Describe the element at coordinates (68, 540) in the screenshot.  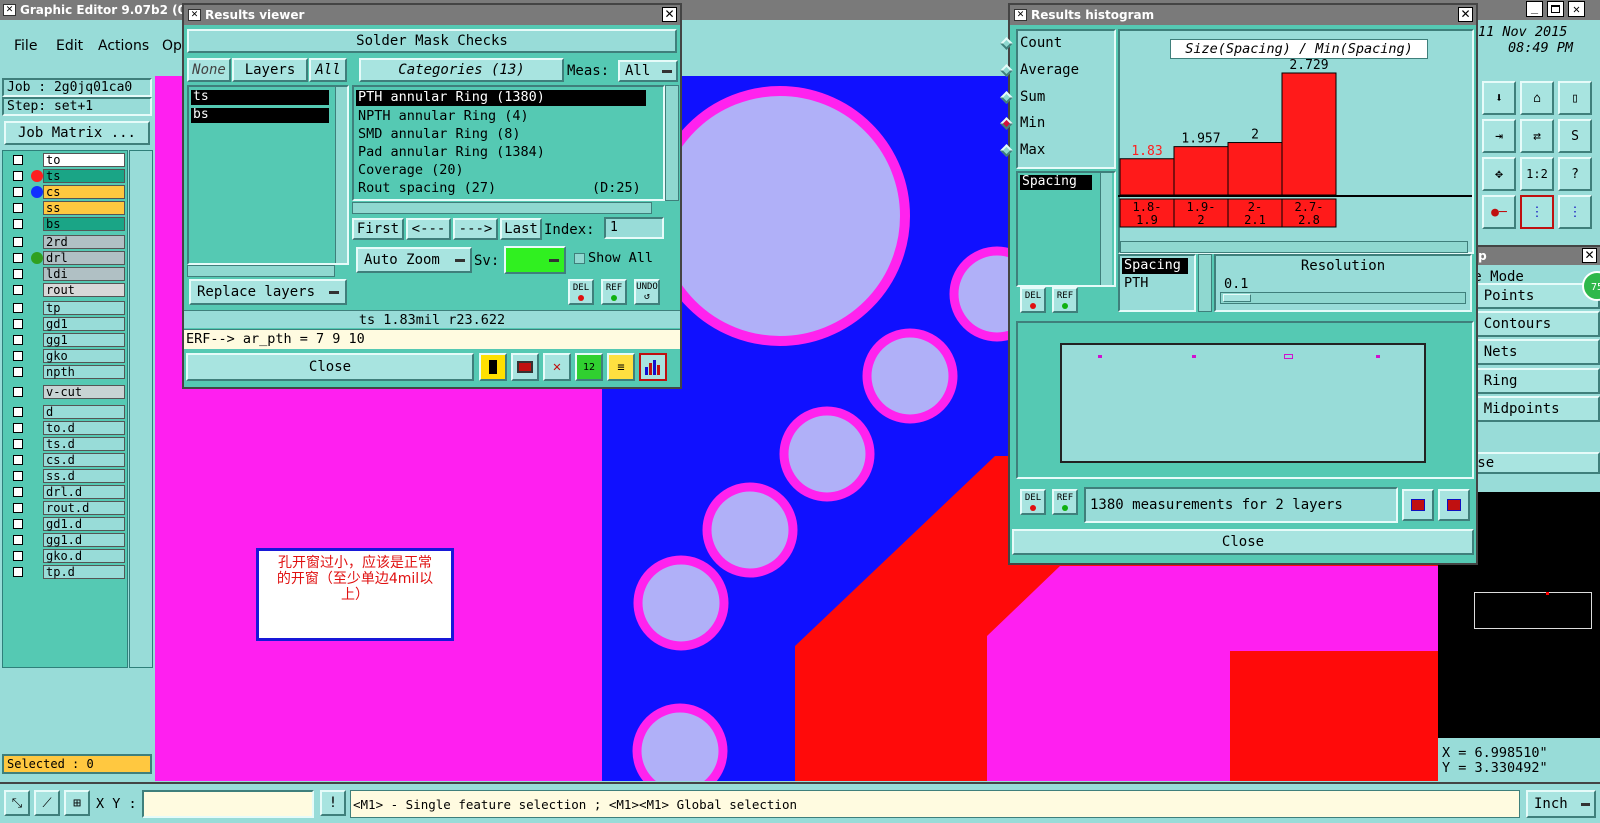
I see `layer-row-gg1-d: gg1.d` at that location.